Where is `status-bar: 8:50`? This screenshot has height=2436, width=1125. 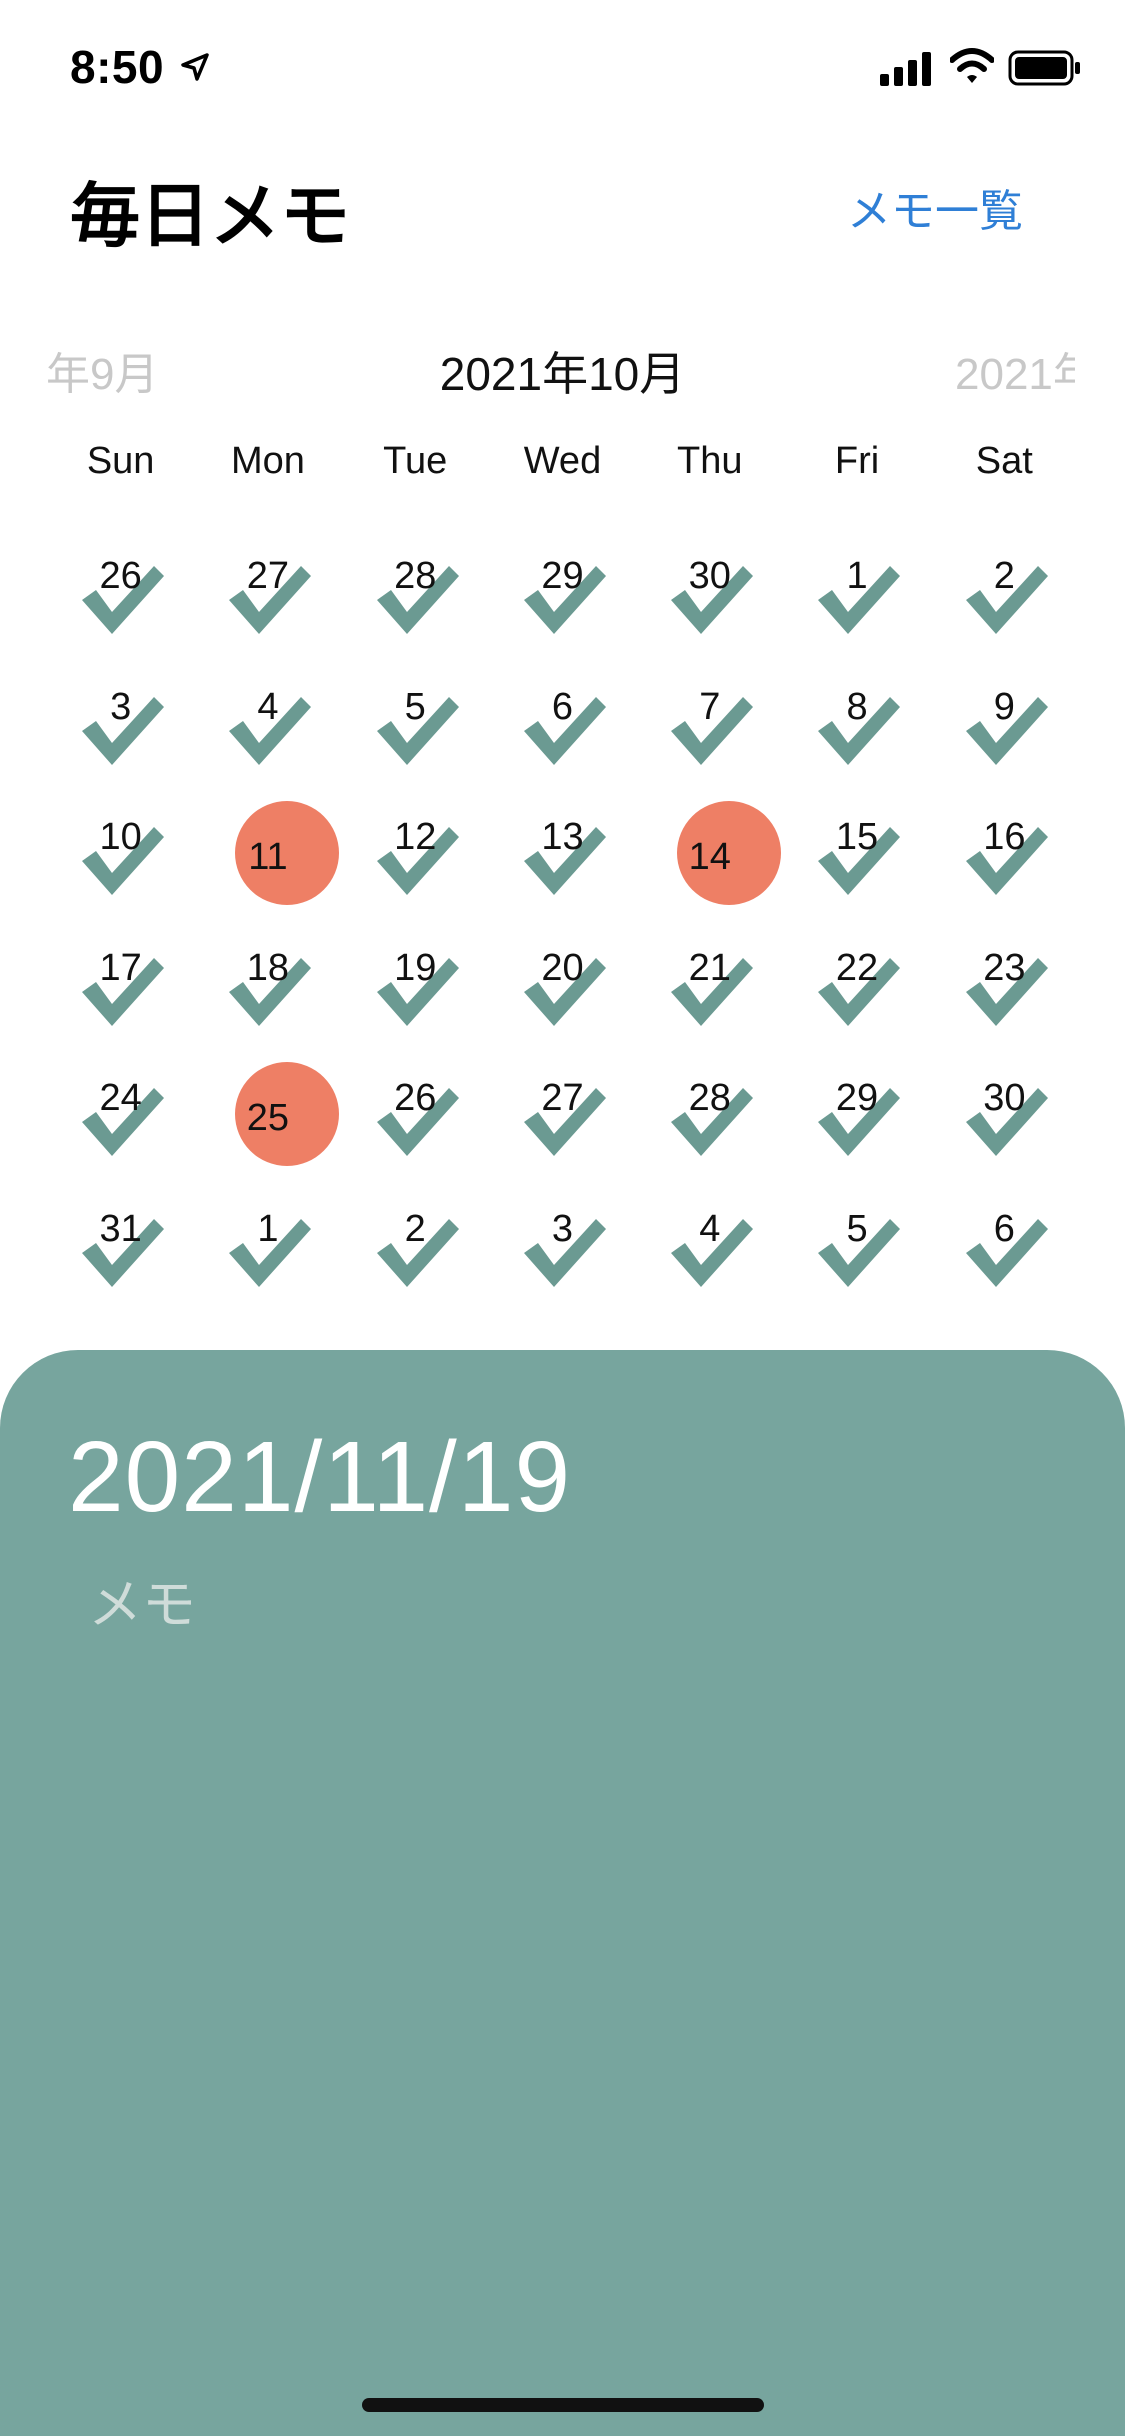
status-bar: 8:50 is located at coordinates (562, 66).